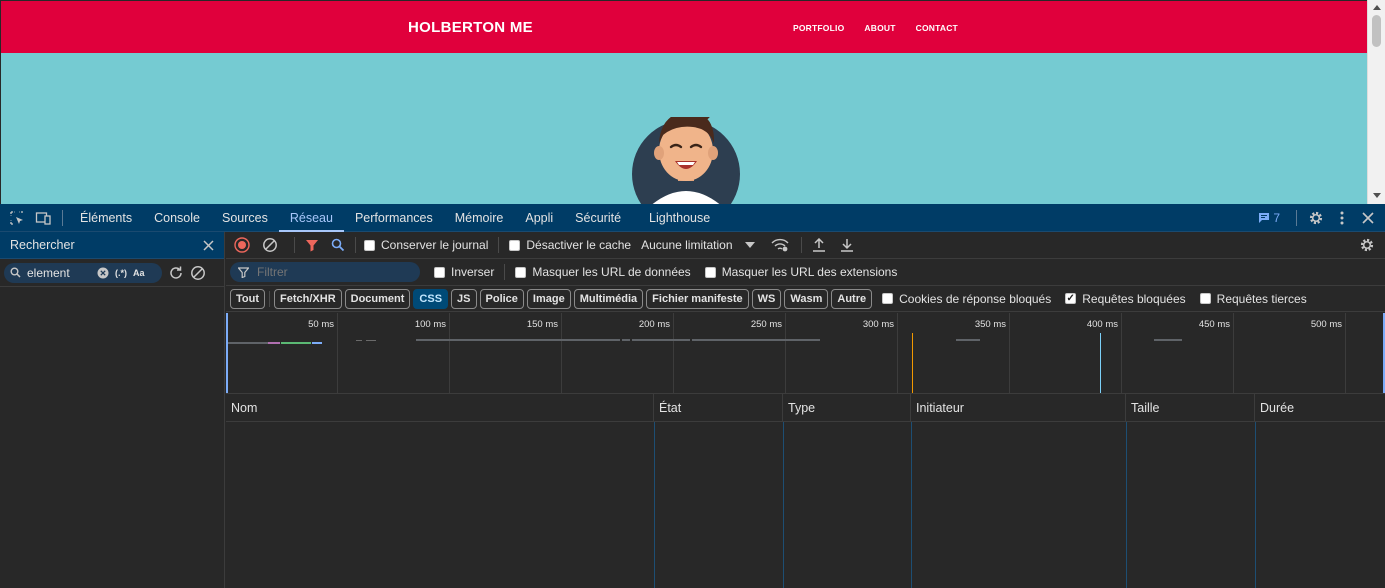  What do you see at coordinates (570, 245) in the screenshot?
I see `disable-cache-checkbox: Désactiver le cache` at bounding box center [570, 245].